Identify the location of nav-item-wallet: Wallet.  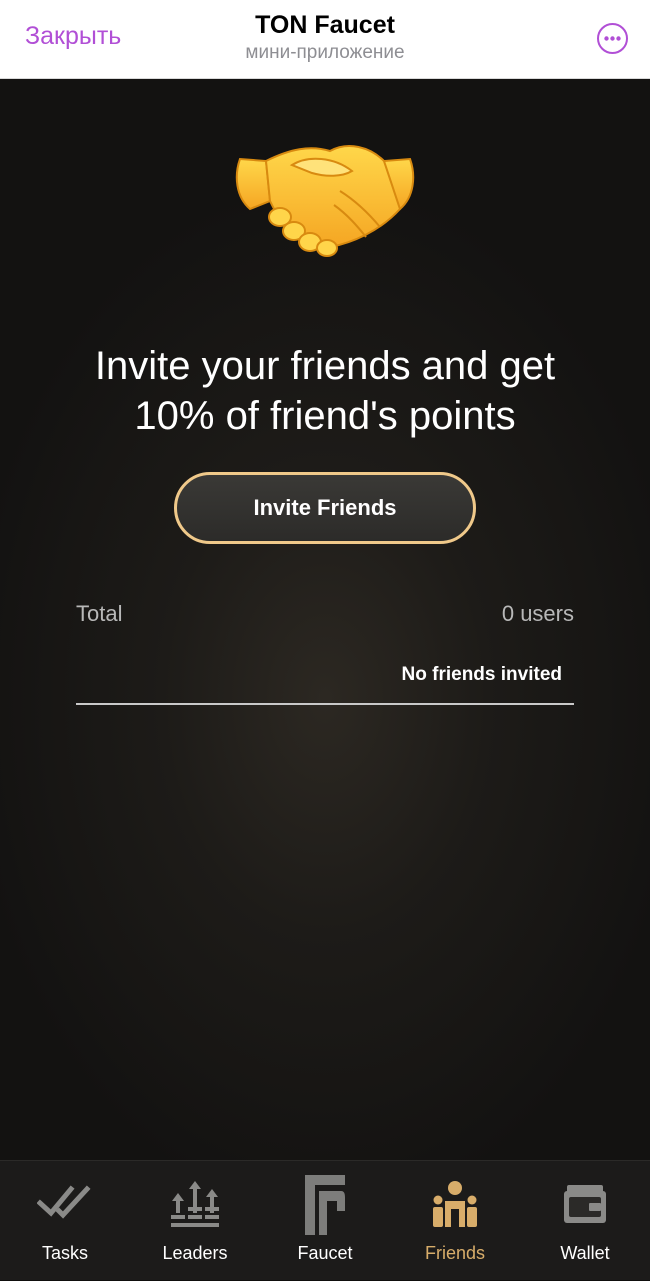
(585, 1221).